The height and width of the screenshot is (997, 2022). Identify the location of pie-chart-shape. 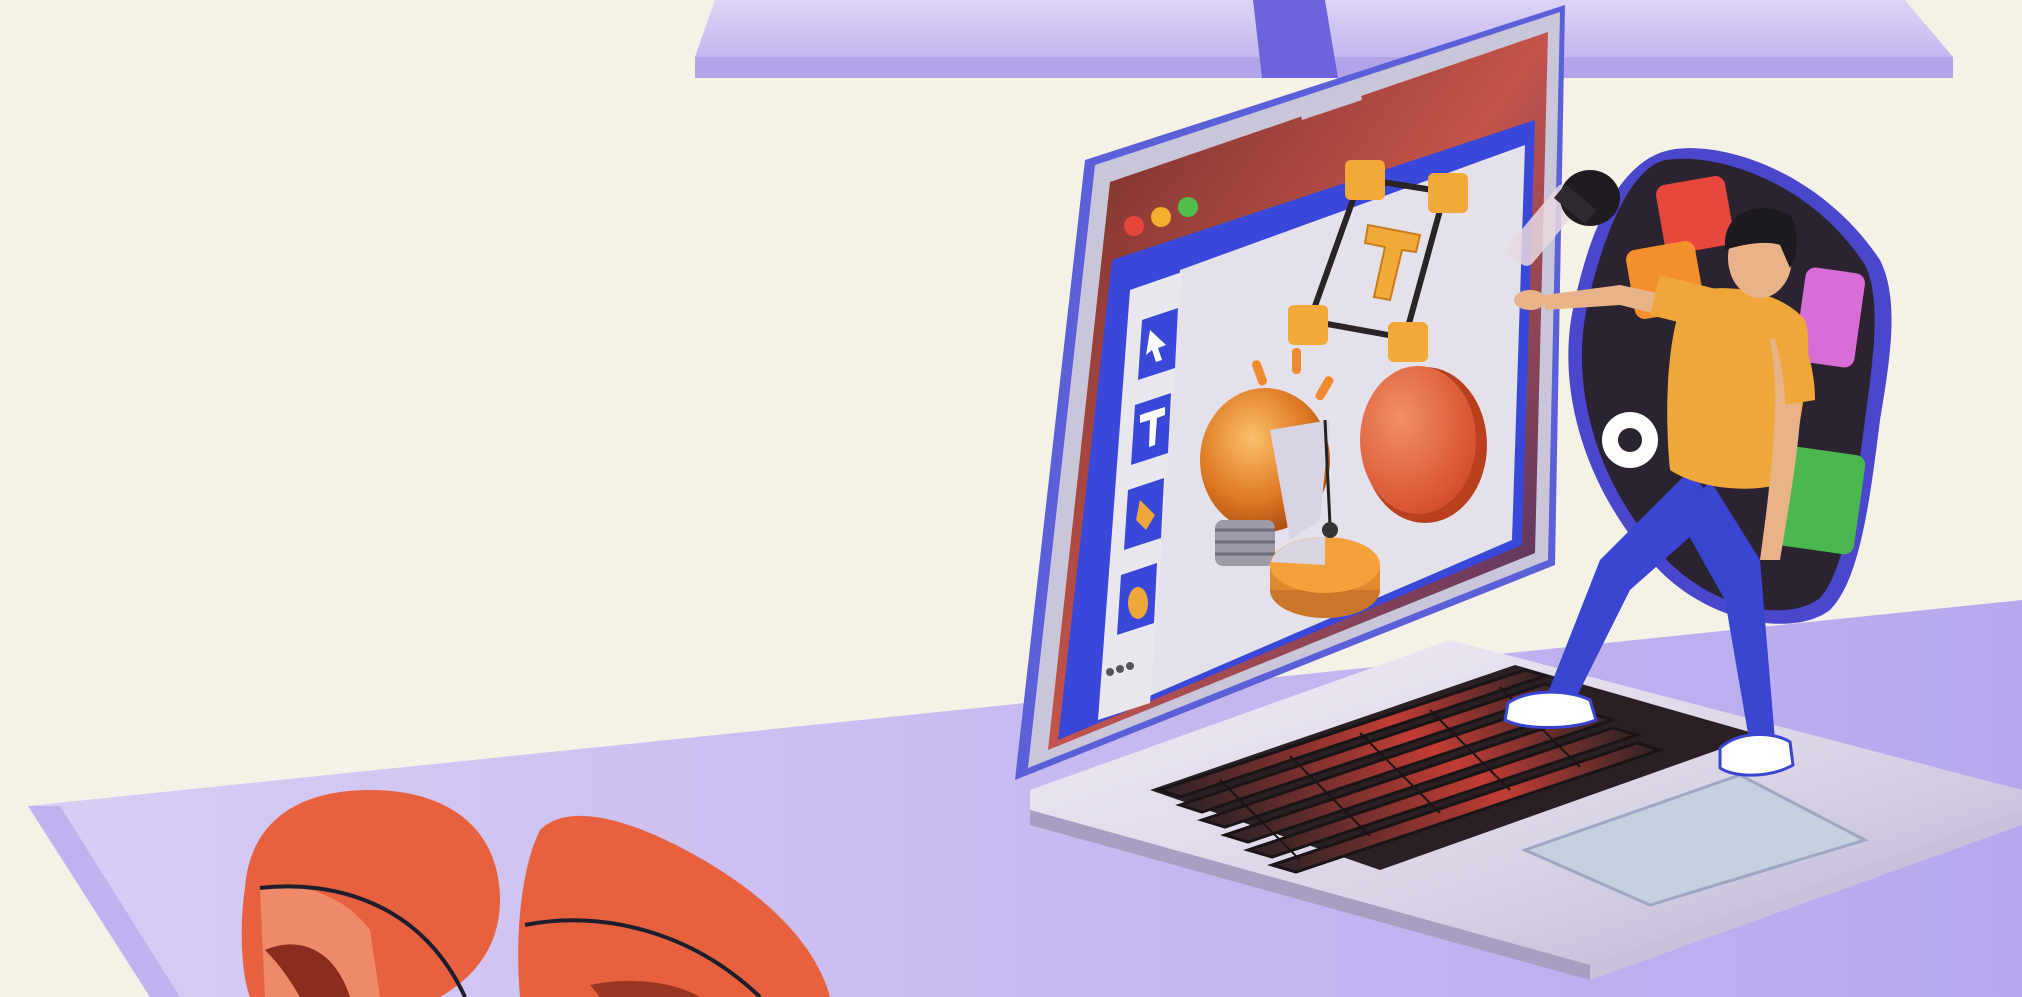
(1325, 577).